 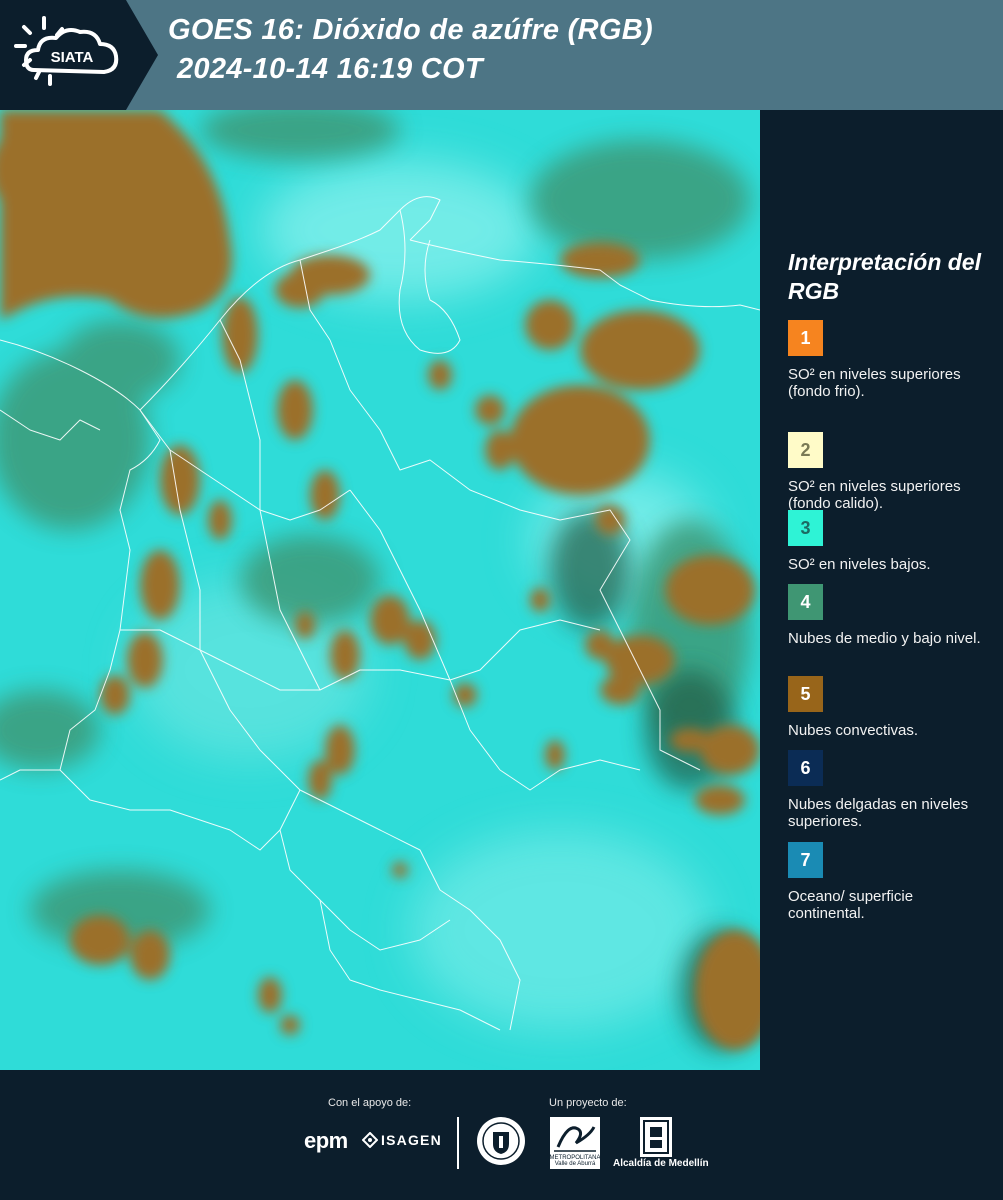 I want to click on legend-title: Interpretación del RGB, so click(x=884, y=276).